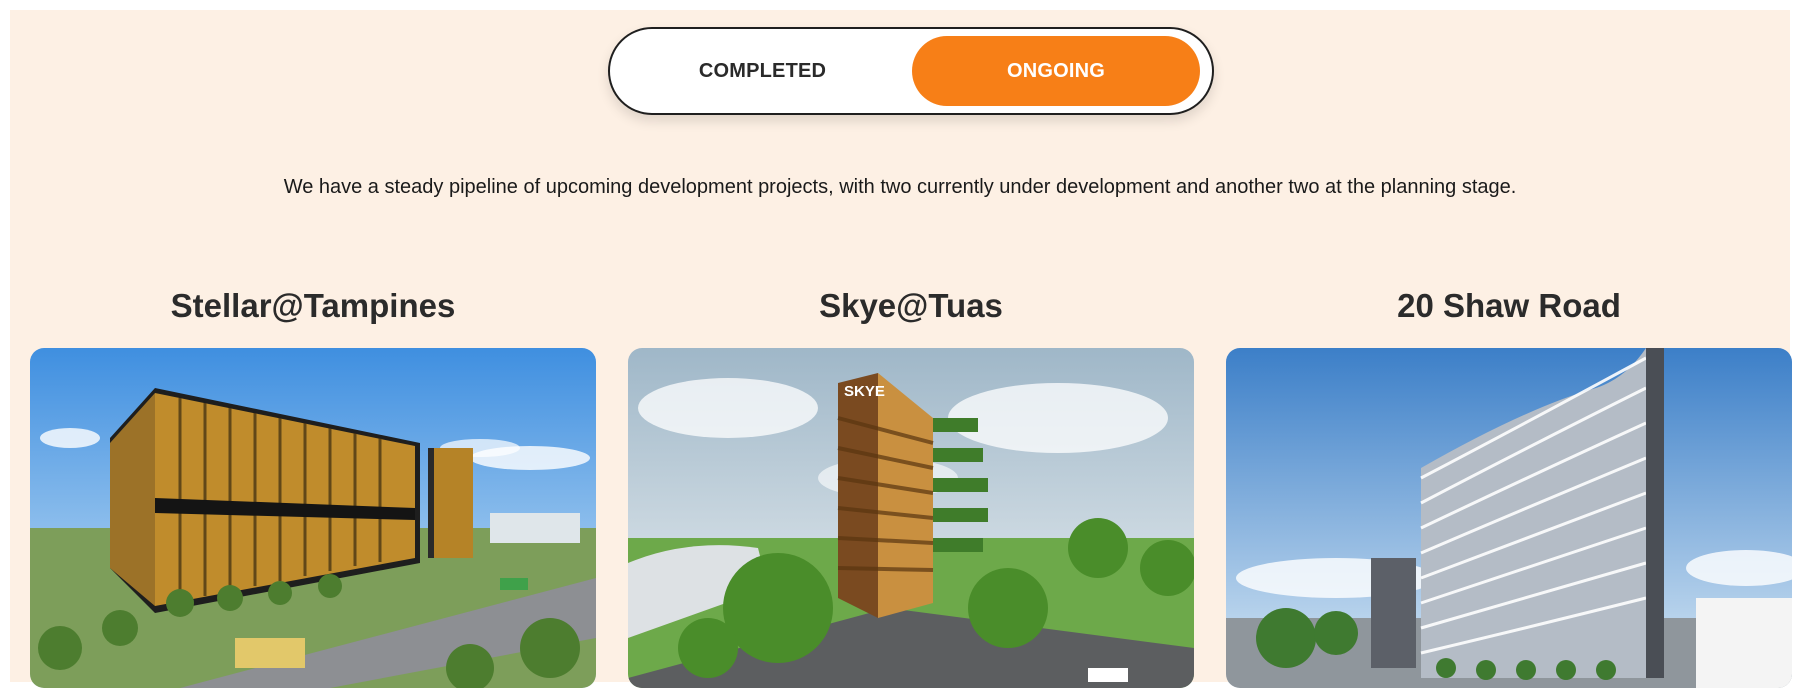 This screenshot has width=1803, height=690. I want to click on project-title: Stellar@Tampines, so click(313, 305).